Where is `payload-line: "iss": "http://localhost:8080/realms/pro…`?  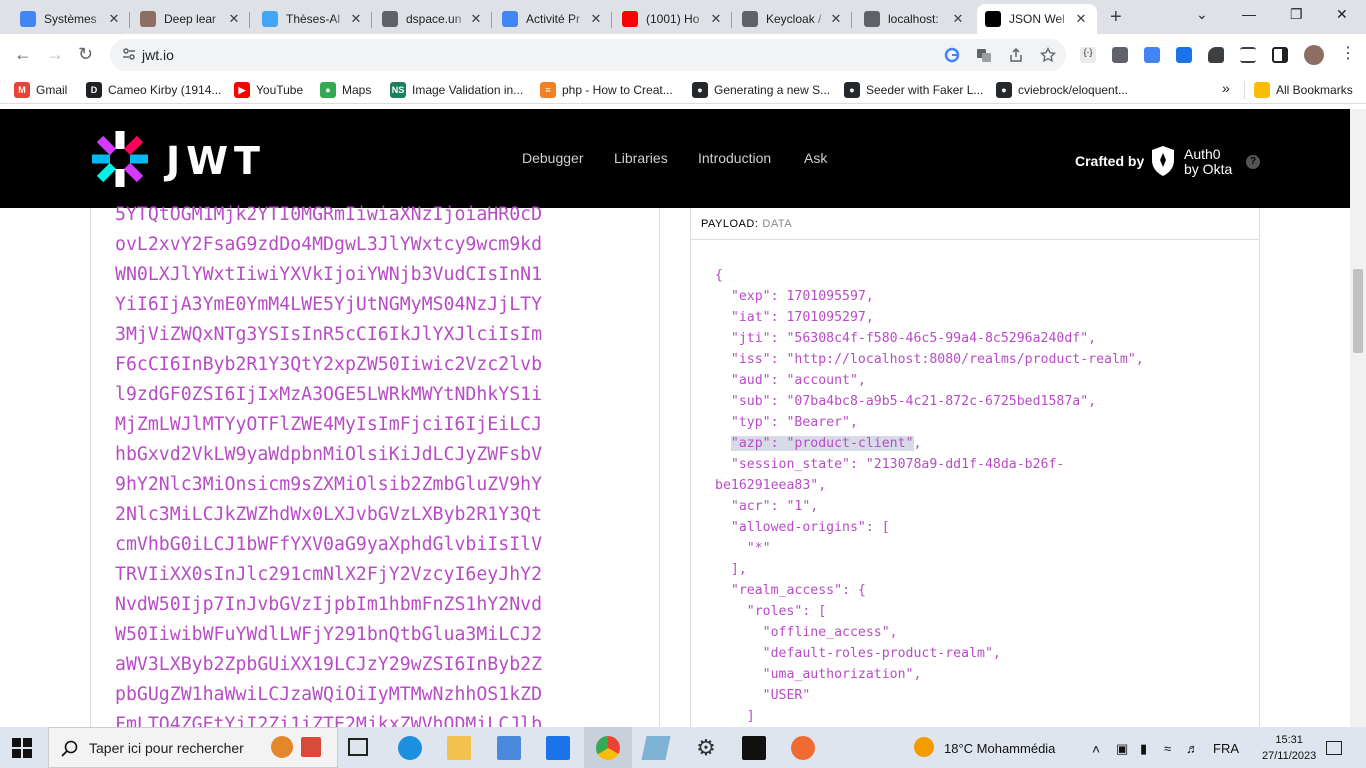 payload-line: "iss": "http://localhost:8080/realms/pro… is located at coordinates (929, 359).